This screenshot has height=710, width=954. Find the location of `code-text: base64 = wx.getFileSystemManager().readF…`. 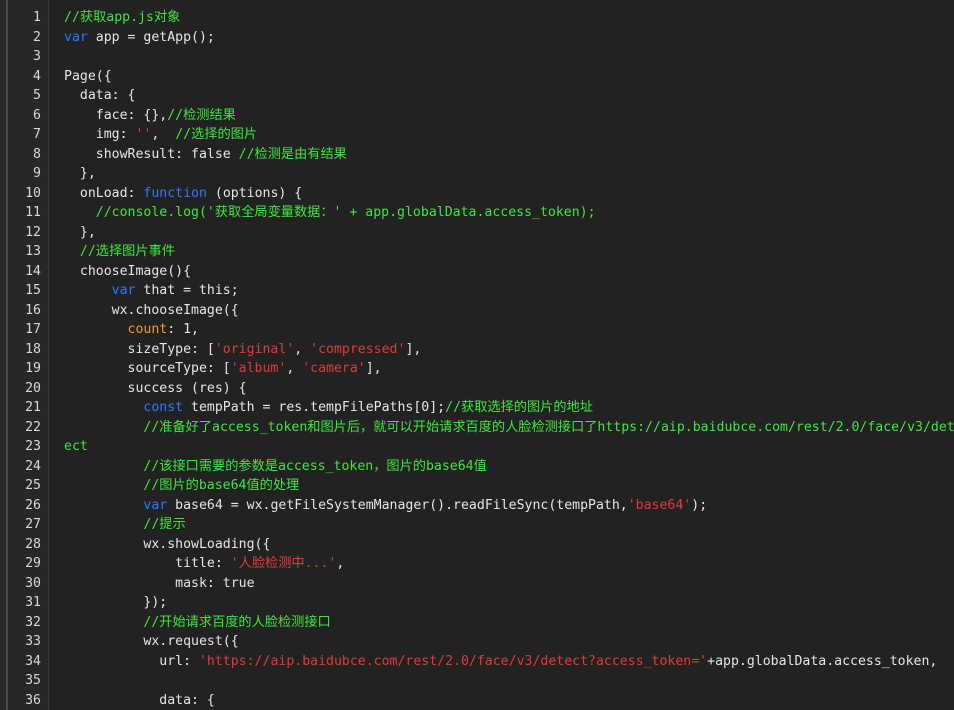

code-text: base64 = wx.getFileSystemManager().readF… is located at coordinates (397, 505).